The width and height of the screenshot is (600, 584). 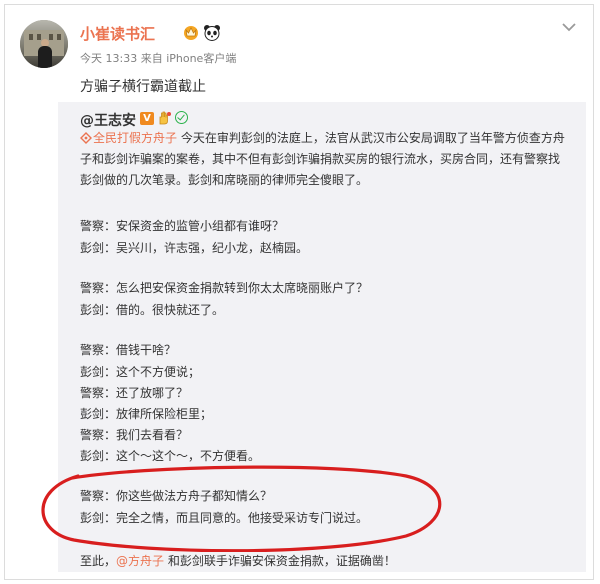 What do you see at coordinates (158, 58) in the screenshot?
I see `post-meta: 今天 13:33 来自 iPhone客户端` at bounding box center [158, 58].